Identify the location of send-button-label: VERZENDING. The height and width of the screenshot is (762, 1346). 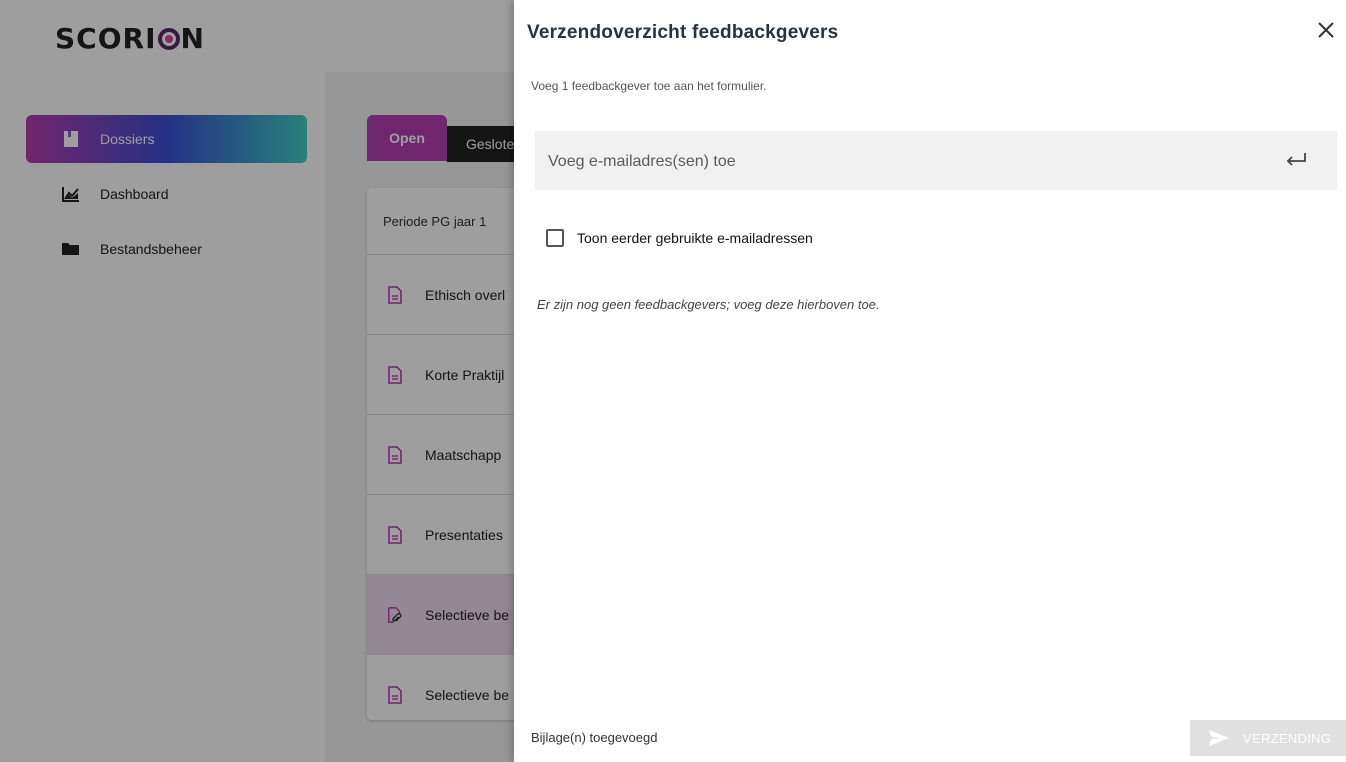
(1287, 738).